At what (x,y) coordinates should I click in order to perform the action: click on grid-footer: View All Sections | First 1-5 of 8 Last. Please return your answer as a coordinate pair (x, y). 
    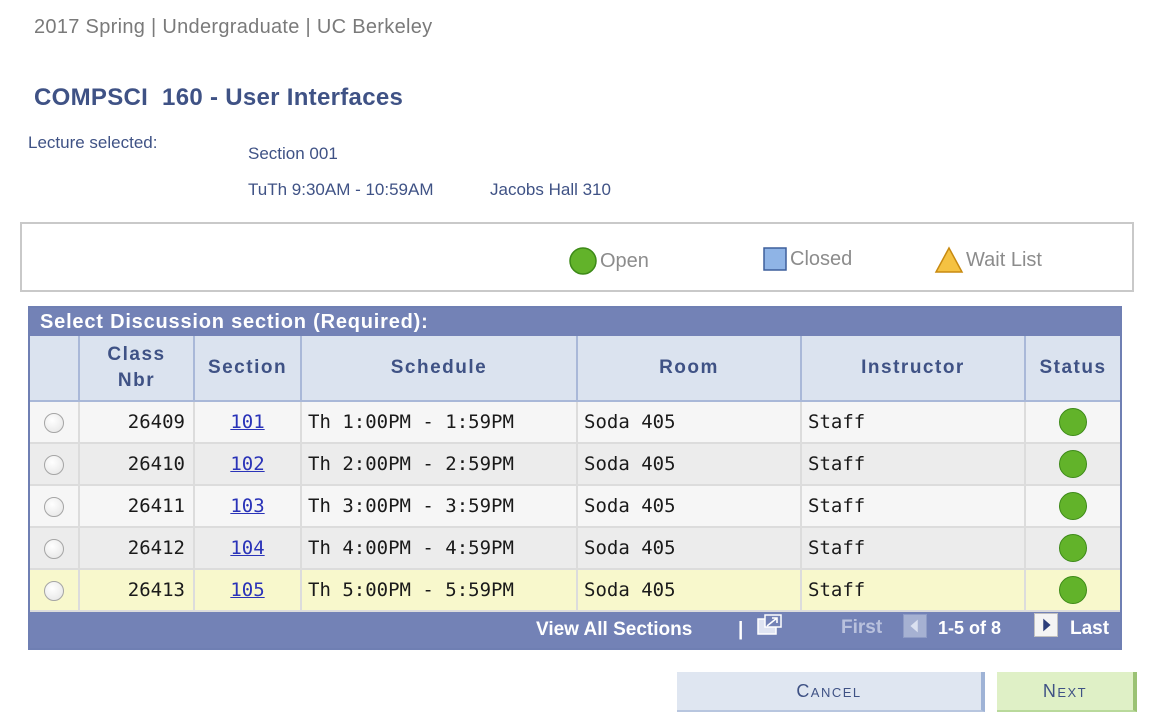
    Looking at the image, I should click on (575, 630).